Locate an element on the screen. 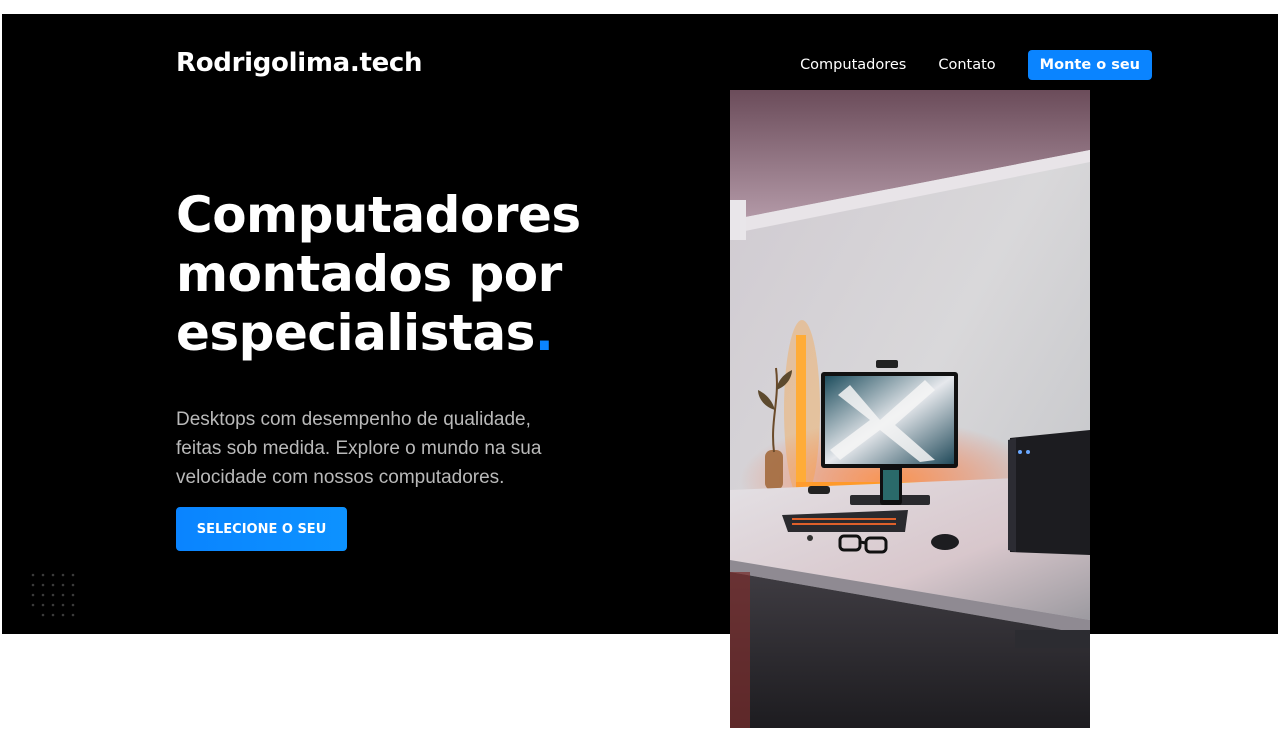 This screenshot has width=1280, height=730. hero-title-line-3: especialistas is located at coordinates (355, 333).